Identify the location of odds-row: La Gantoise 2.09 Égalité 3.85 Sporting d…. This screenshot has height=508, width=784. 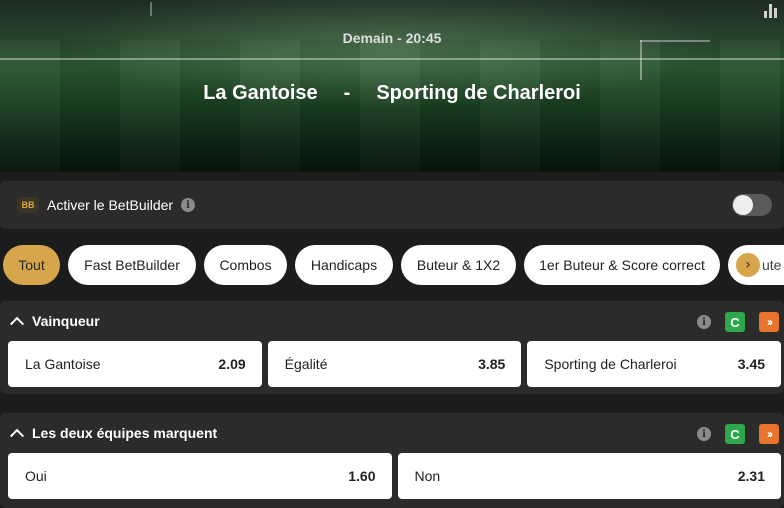
(392, 364).